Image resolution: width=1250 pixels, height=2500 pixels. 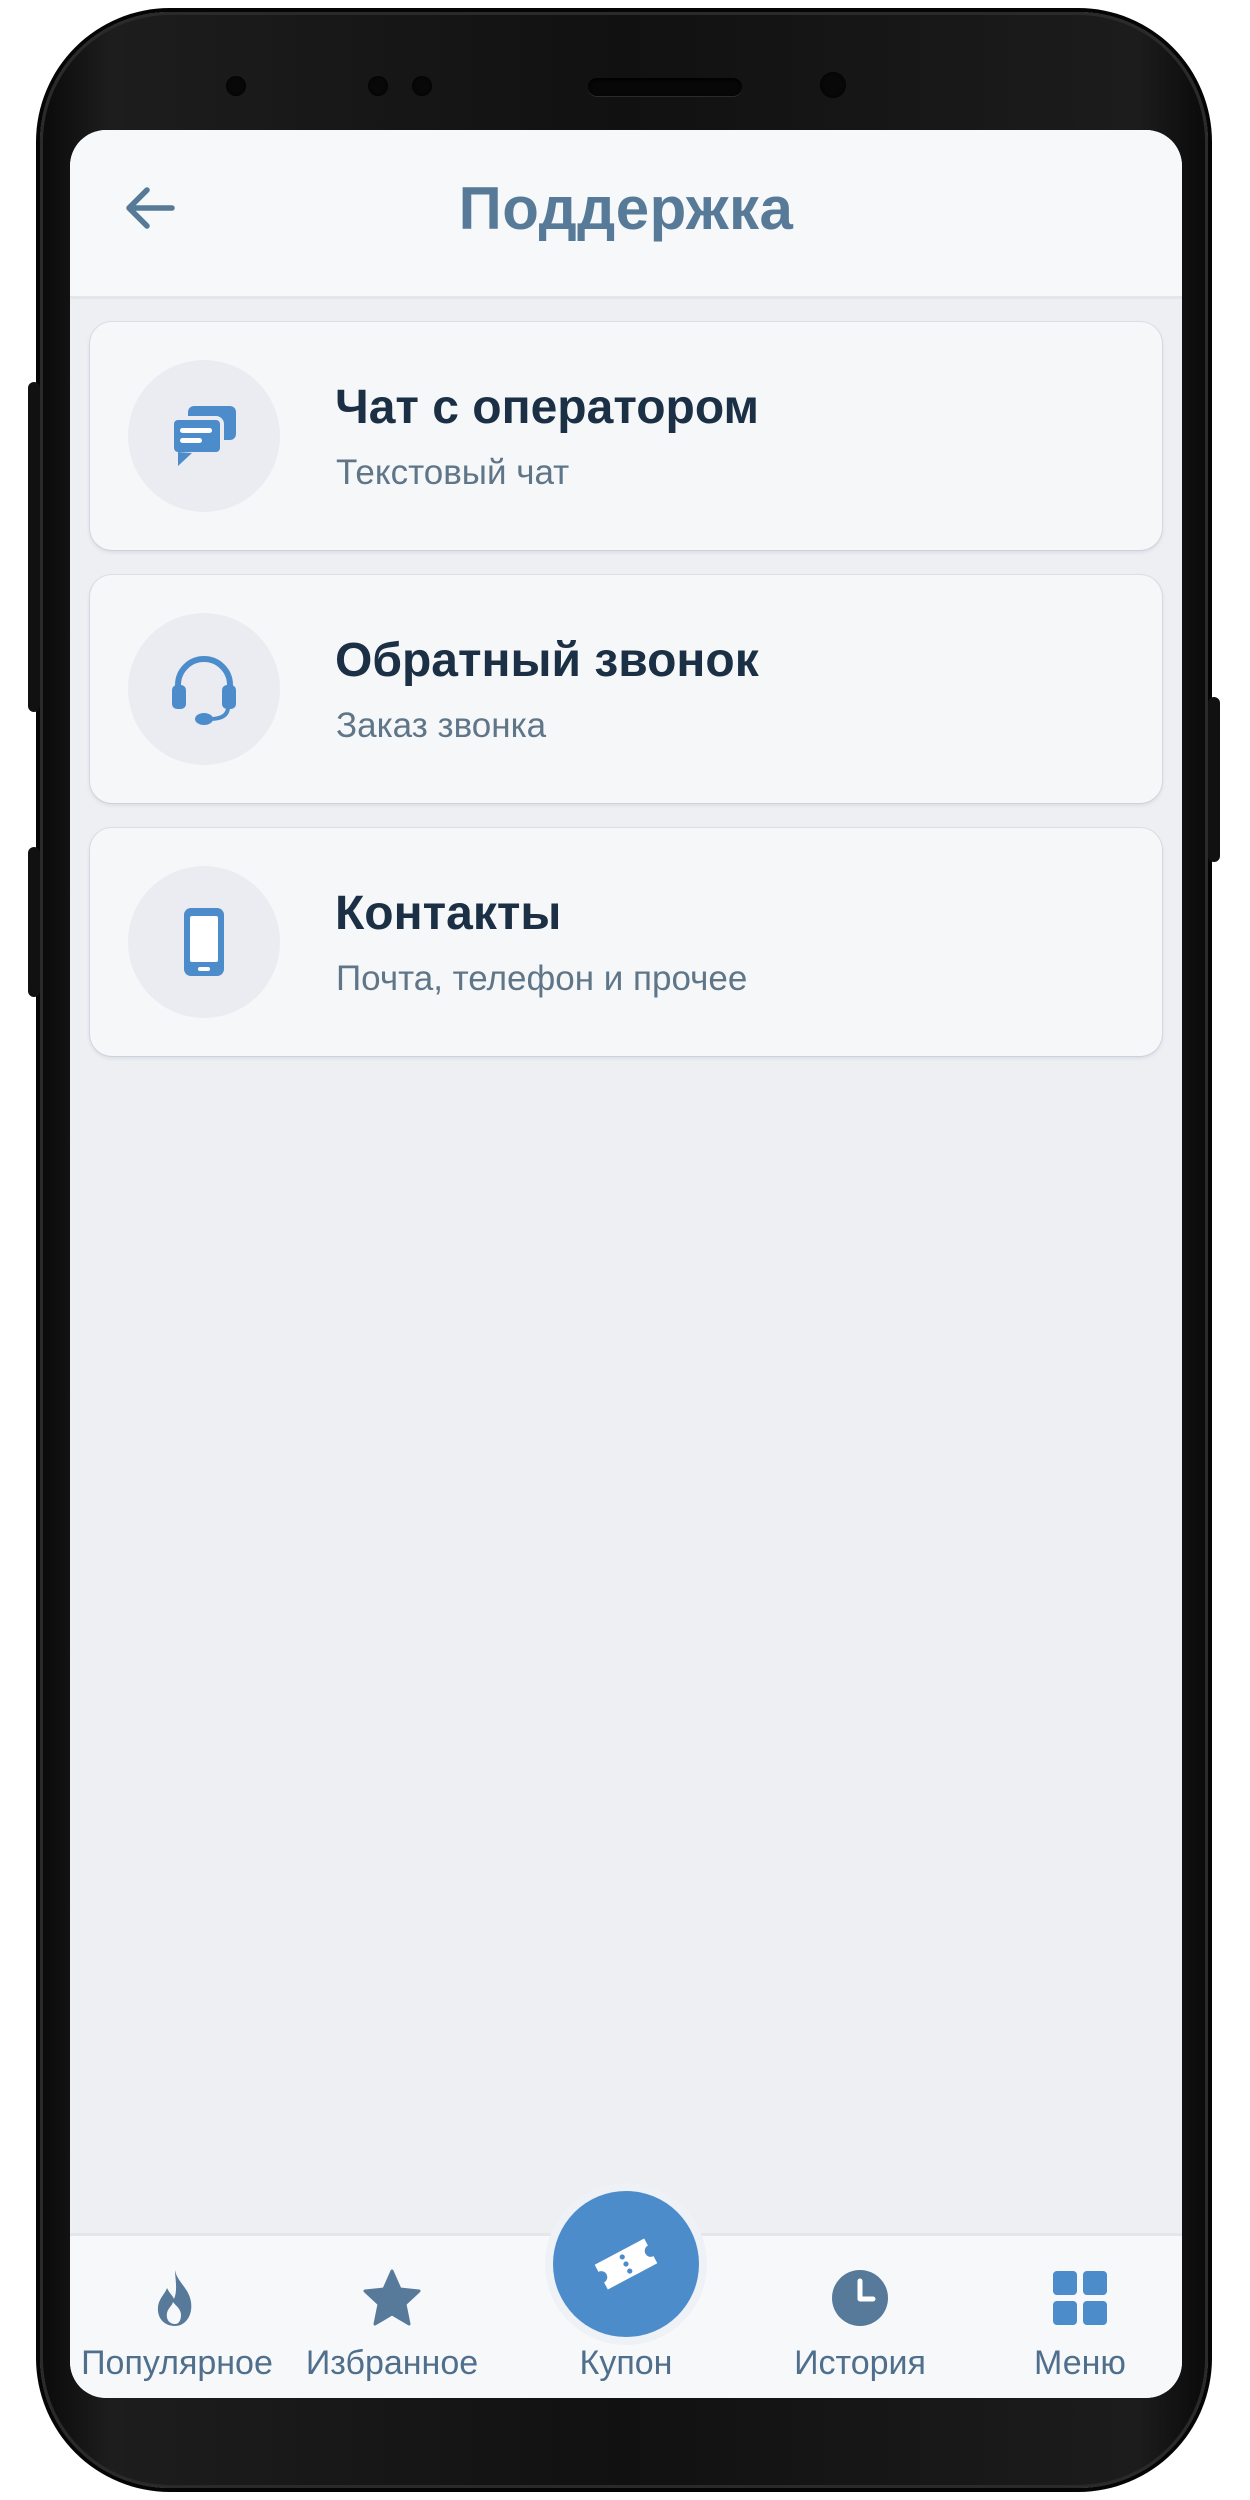 What do you see at coordinates (392, 2363) in the screenshot?
I see `nav-tab-label: Избранное` at bounding box center [392, 2363].